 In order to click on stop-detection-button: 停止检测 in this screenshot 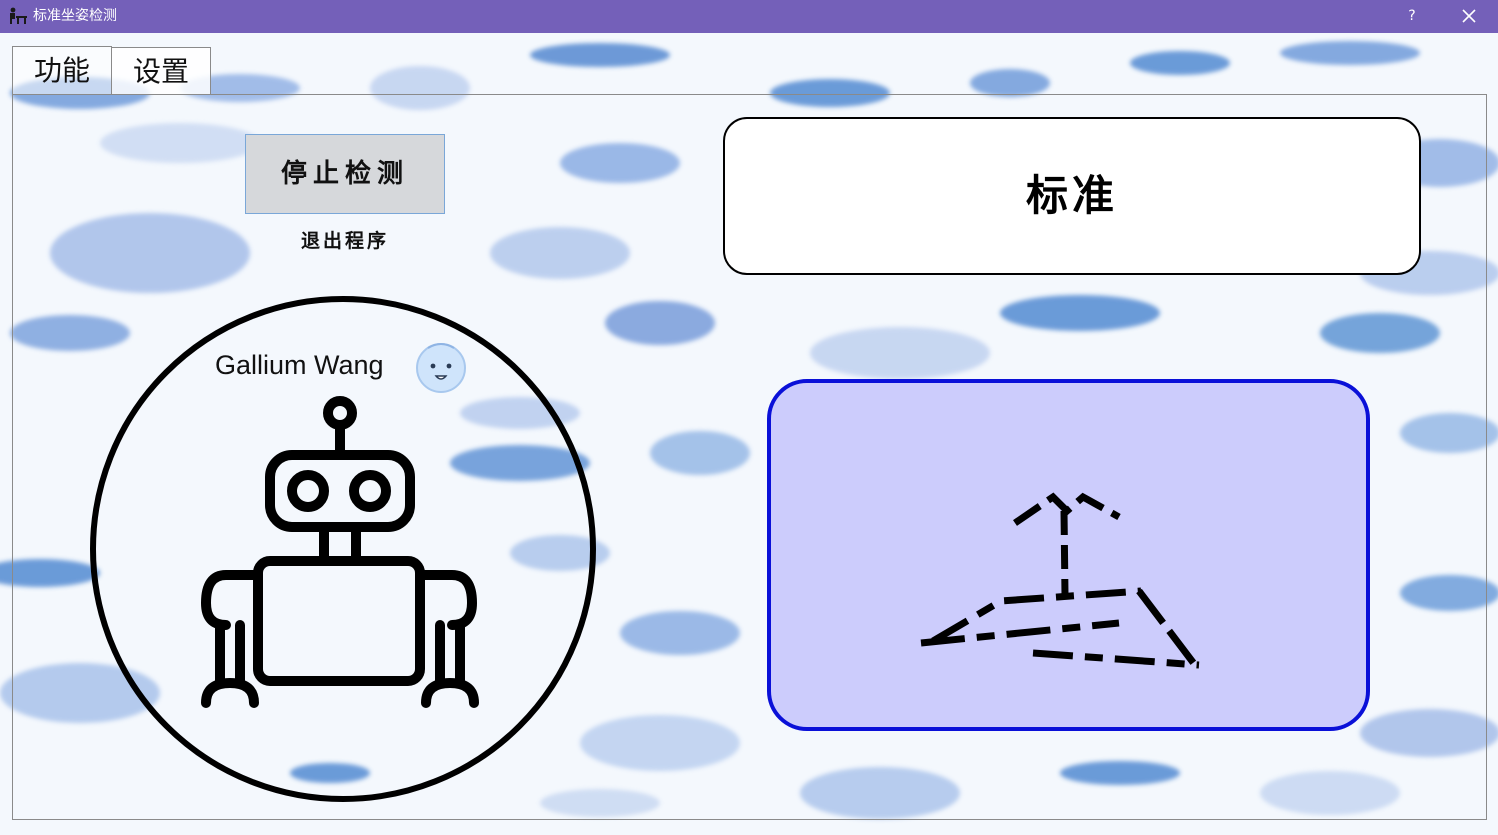, I will do `click(345, 174)`.